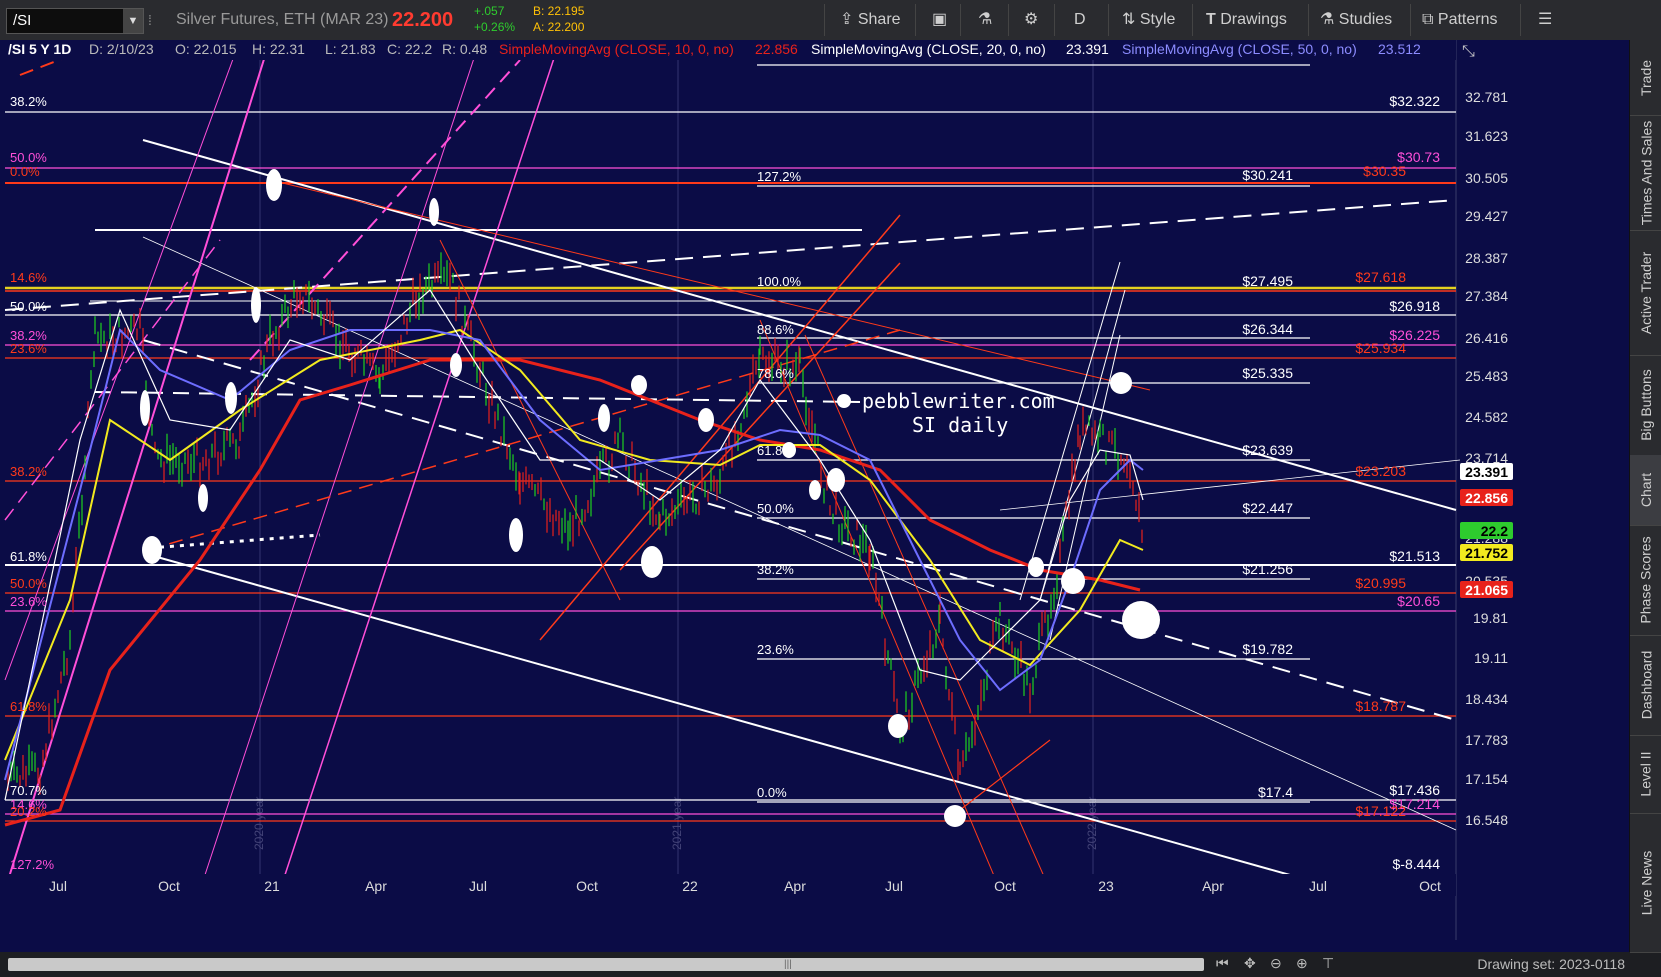 The image size is (1661, 977). What do you see at coordinates (1414, 556) in the screenshot?
I see `right-level-label: $21.513` at bounding box center [1414, 556].